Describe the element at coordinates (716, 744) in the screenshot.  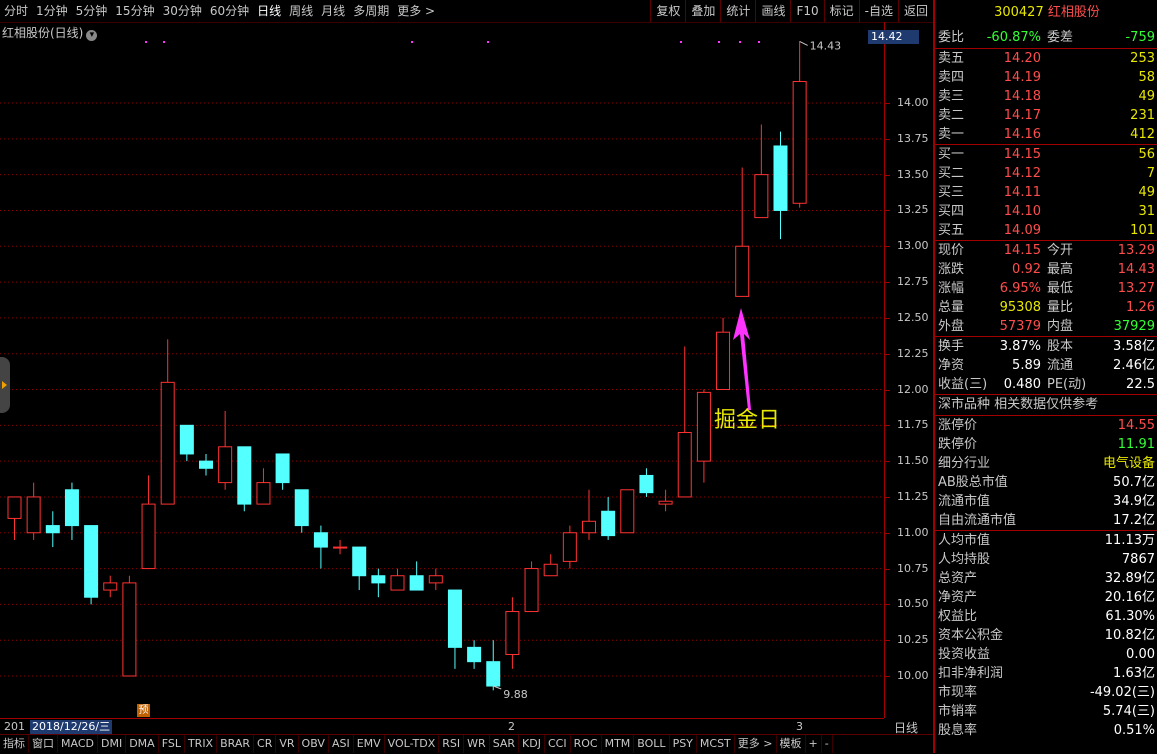
I see `indicator-tab: MCST` at that location.